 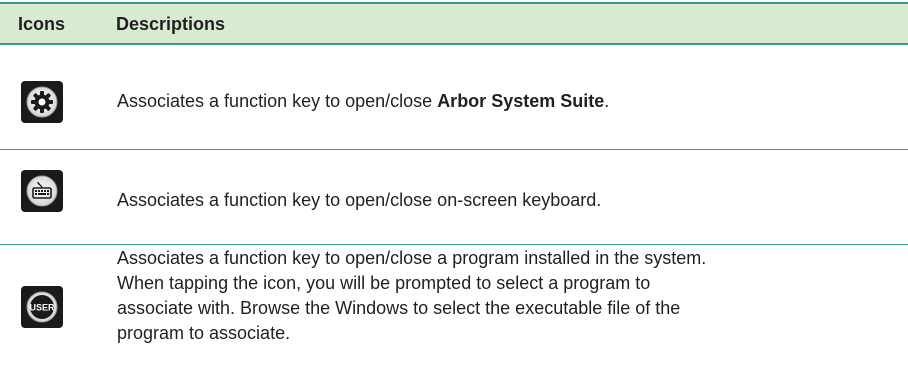 I want to click on table-header: Icons Descriptions, so click(x=454, y=23).